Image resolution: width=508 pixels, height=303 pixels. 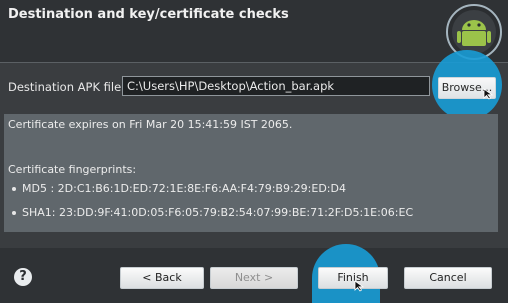 I want to click on destination-apk-label: Destination APK file:, so click(x=67, y=87).